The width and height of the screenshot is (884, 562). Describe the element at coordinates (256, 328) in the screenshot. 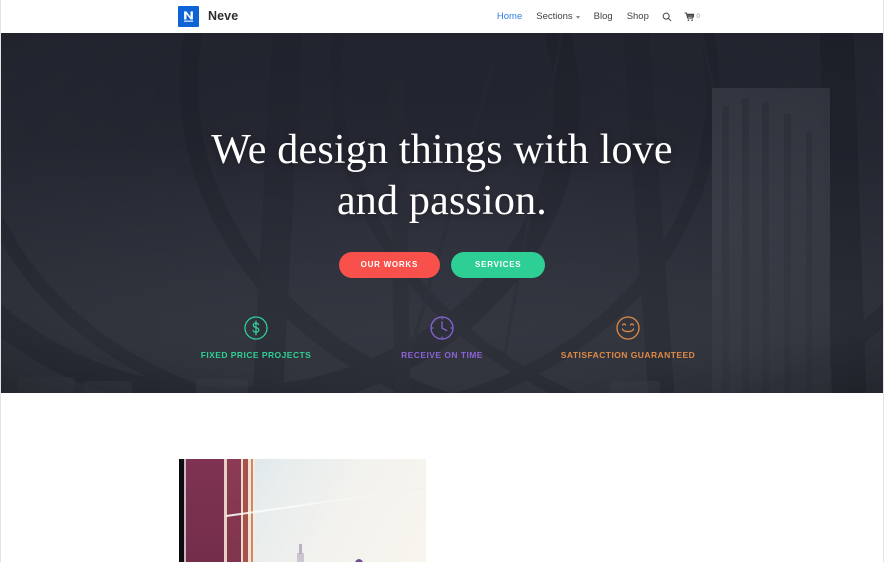

I see `dollar-circle-icon` at that location.